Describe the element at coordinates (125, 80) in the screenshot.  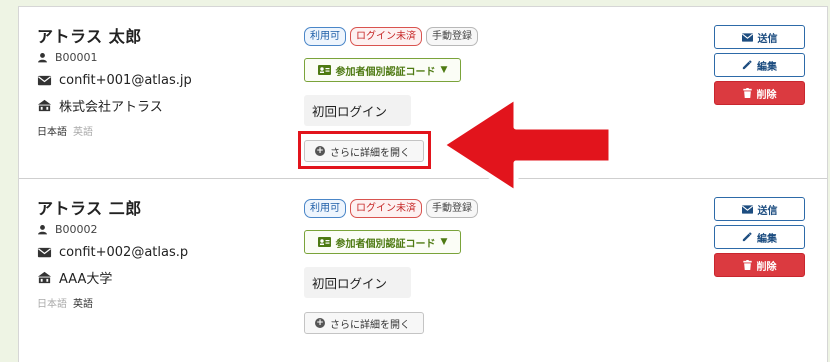
I see `participant-email: confit+001@atlas.jp` at that location.